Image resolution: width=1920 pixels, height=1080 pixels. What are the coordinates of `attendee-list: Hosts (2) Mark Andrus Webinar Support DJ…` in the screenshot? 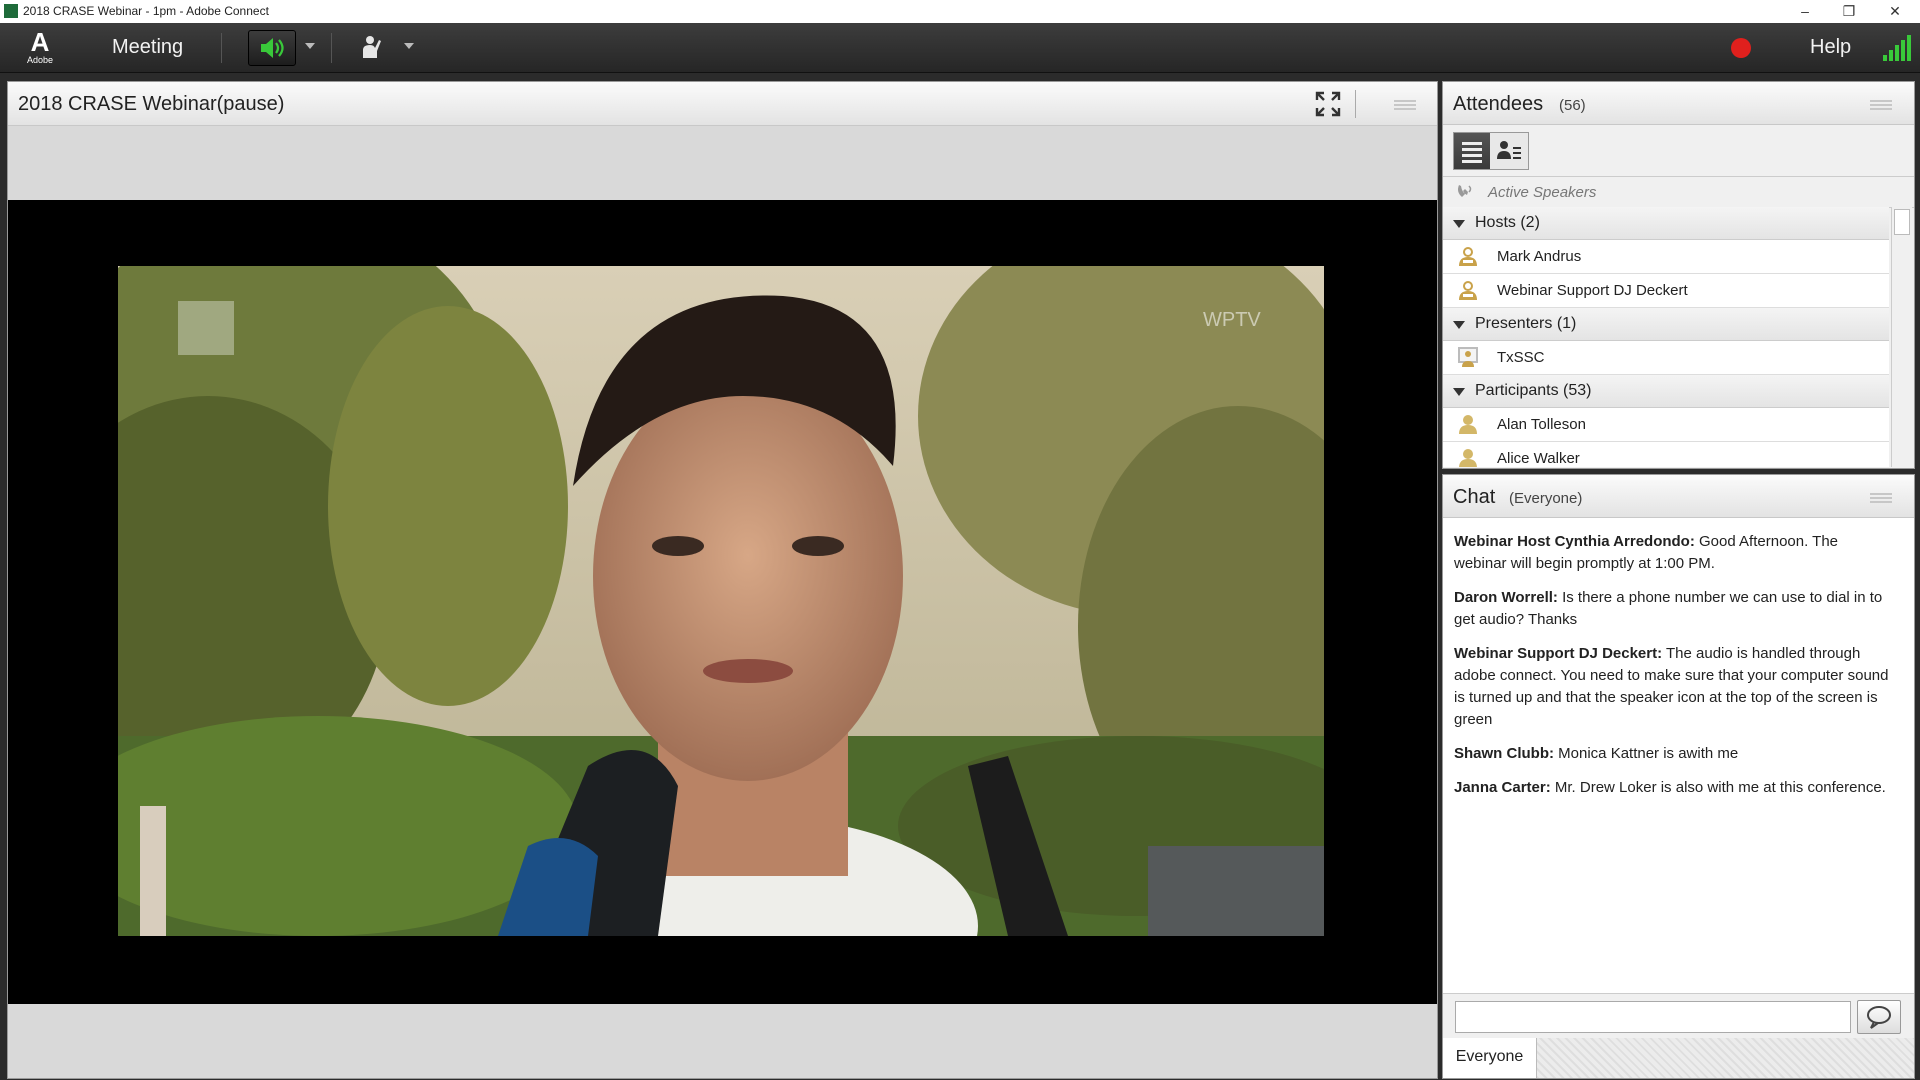 It's located at (1666, 337).